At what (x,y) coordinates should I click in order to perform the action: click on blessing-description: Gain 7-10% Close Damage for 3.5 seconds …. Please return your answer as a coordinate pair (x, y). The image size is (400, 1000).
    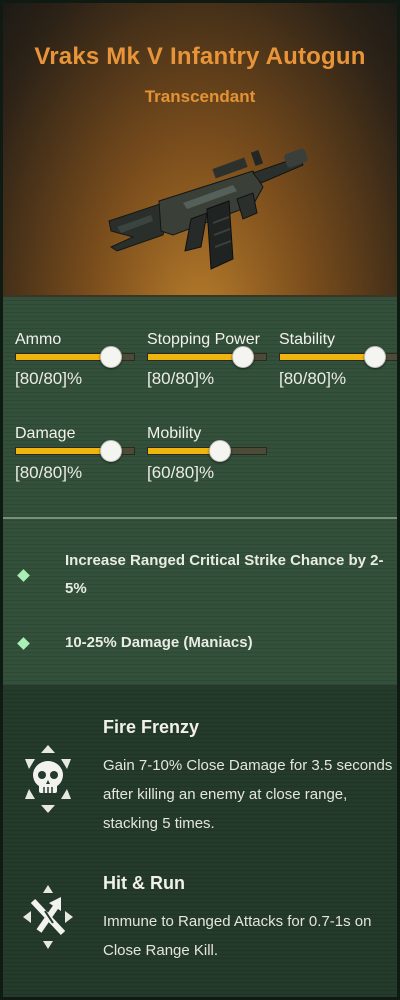
    Looking at the image, I should click on (248, 794).